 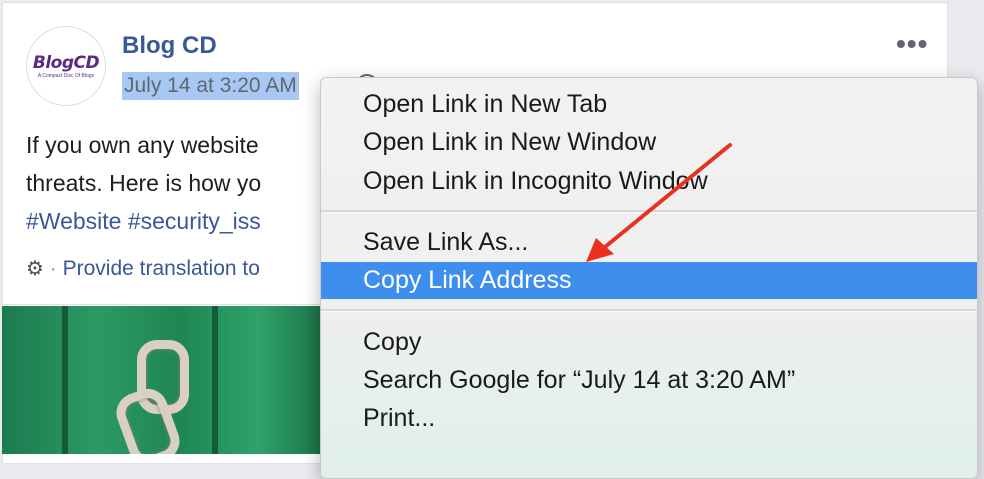 I want to click on translation-row: ⚙ · Provide translation to, so click(x=143, y=268).